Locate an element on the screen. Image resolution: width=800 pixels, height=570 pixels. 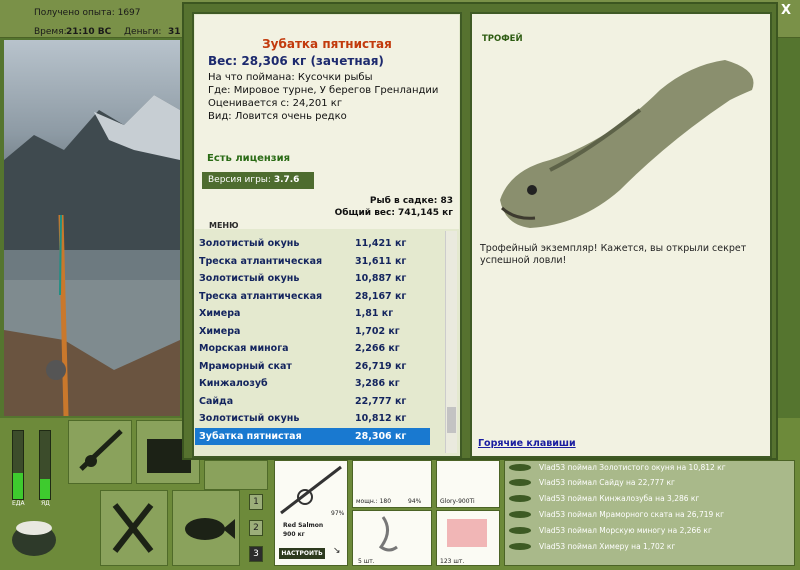
catch-fish-weight: 11,421 кг is located at coordinates (381, 243).